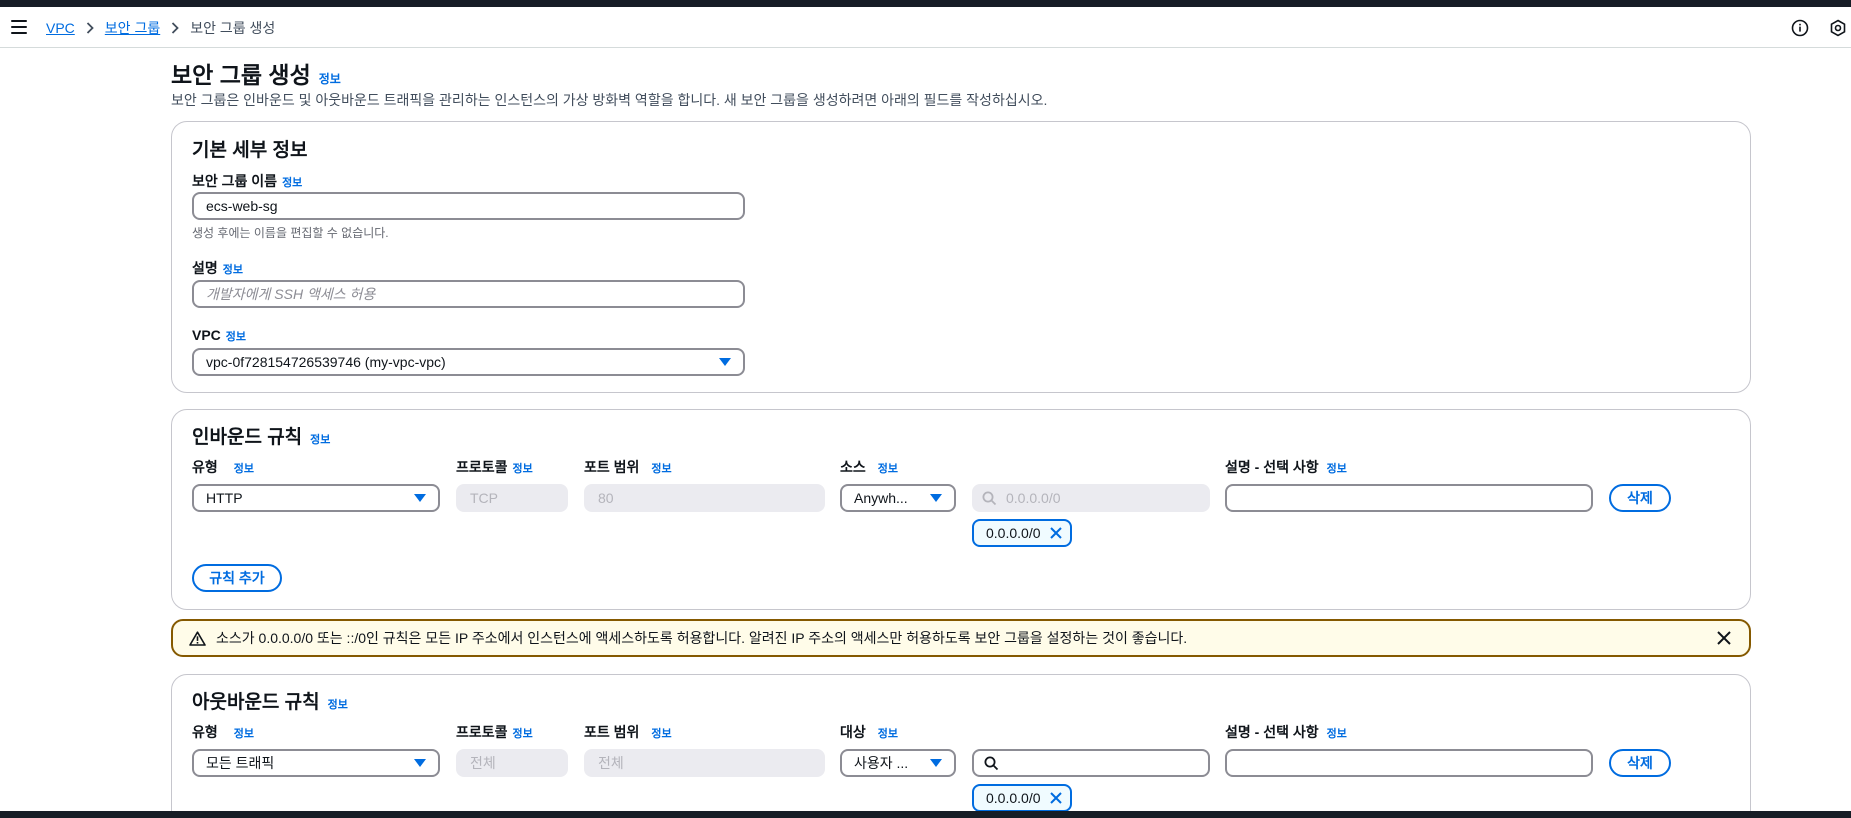 Image resolution: width=1851 pixels, height=818 pixels. I want to click on outbound-protocol-field: 전체, so click(512, 763).